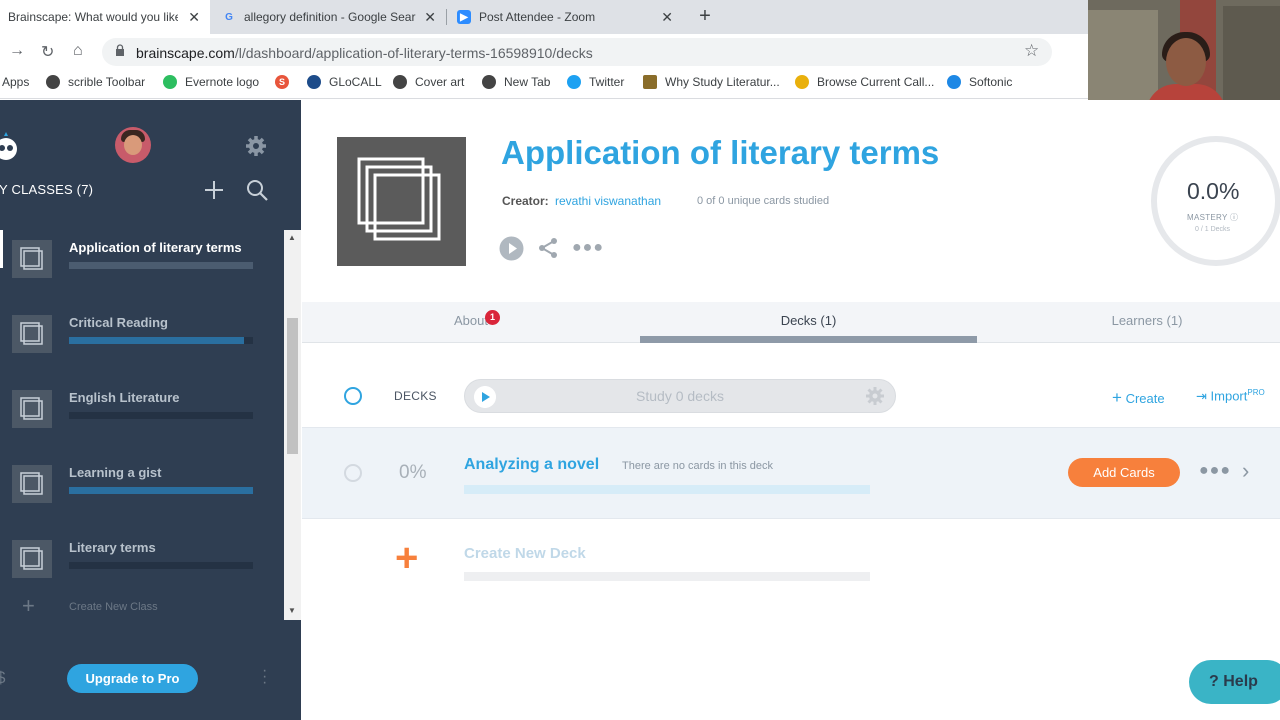 Image resolution: width=1280 pixels, height=720 pixels. Describe the element at coordinates (118, 322) in the screenshot. I see `class-name: Critical Reading` at that location.